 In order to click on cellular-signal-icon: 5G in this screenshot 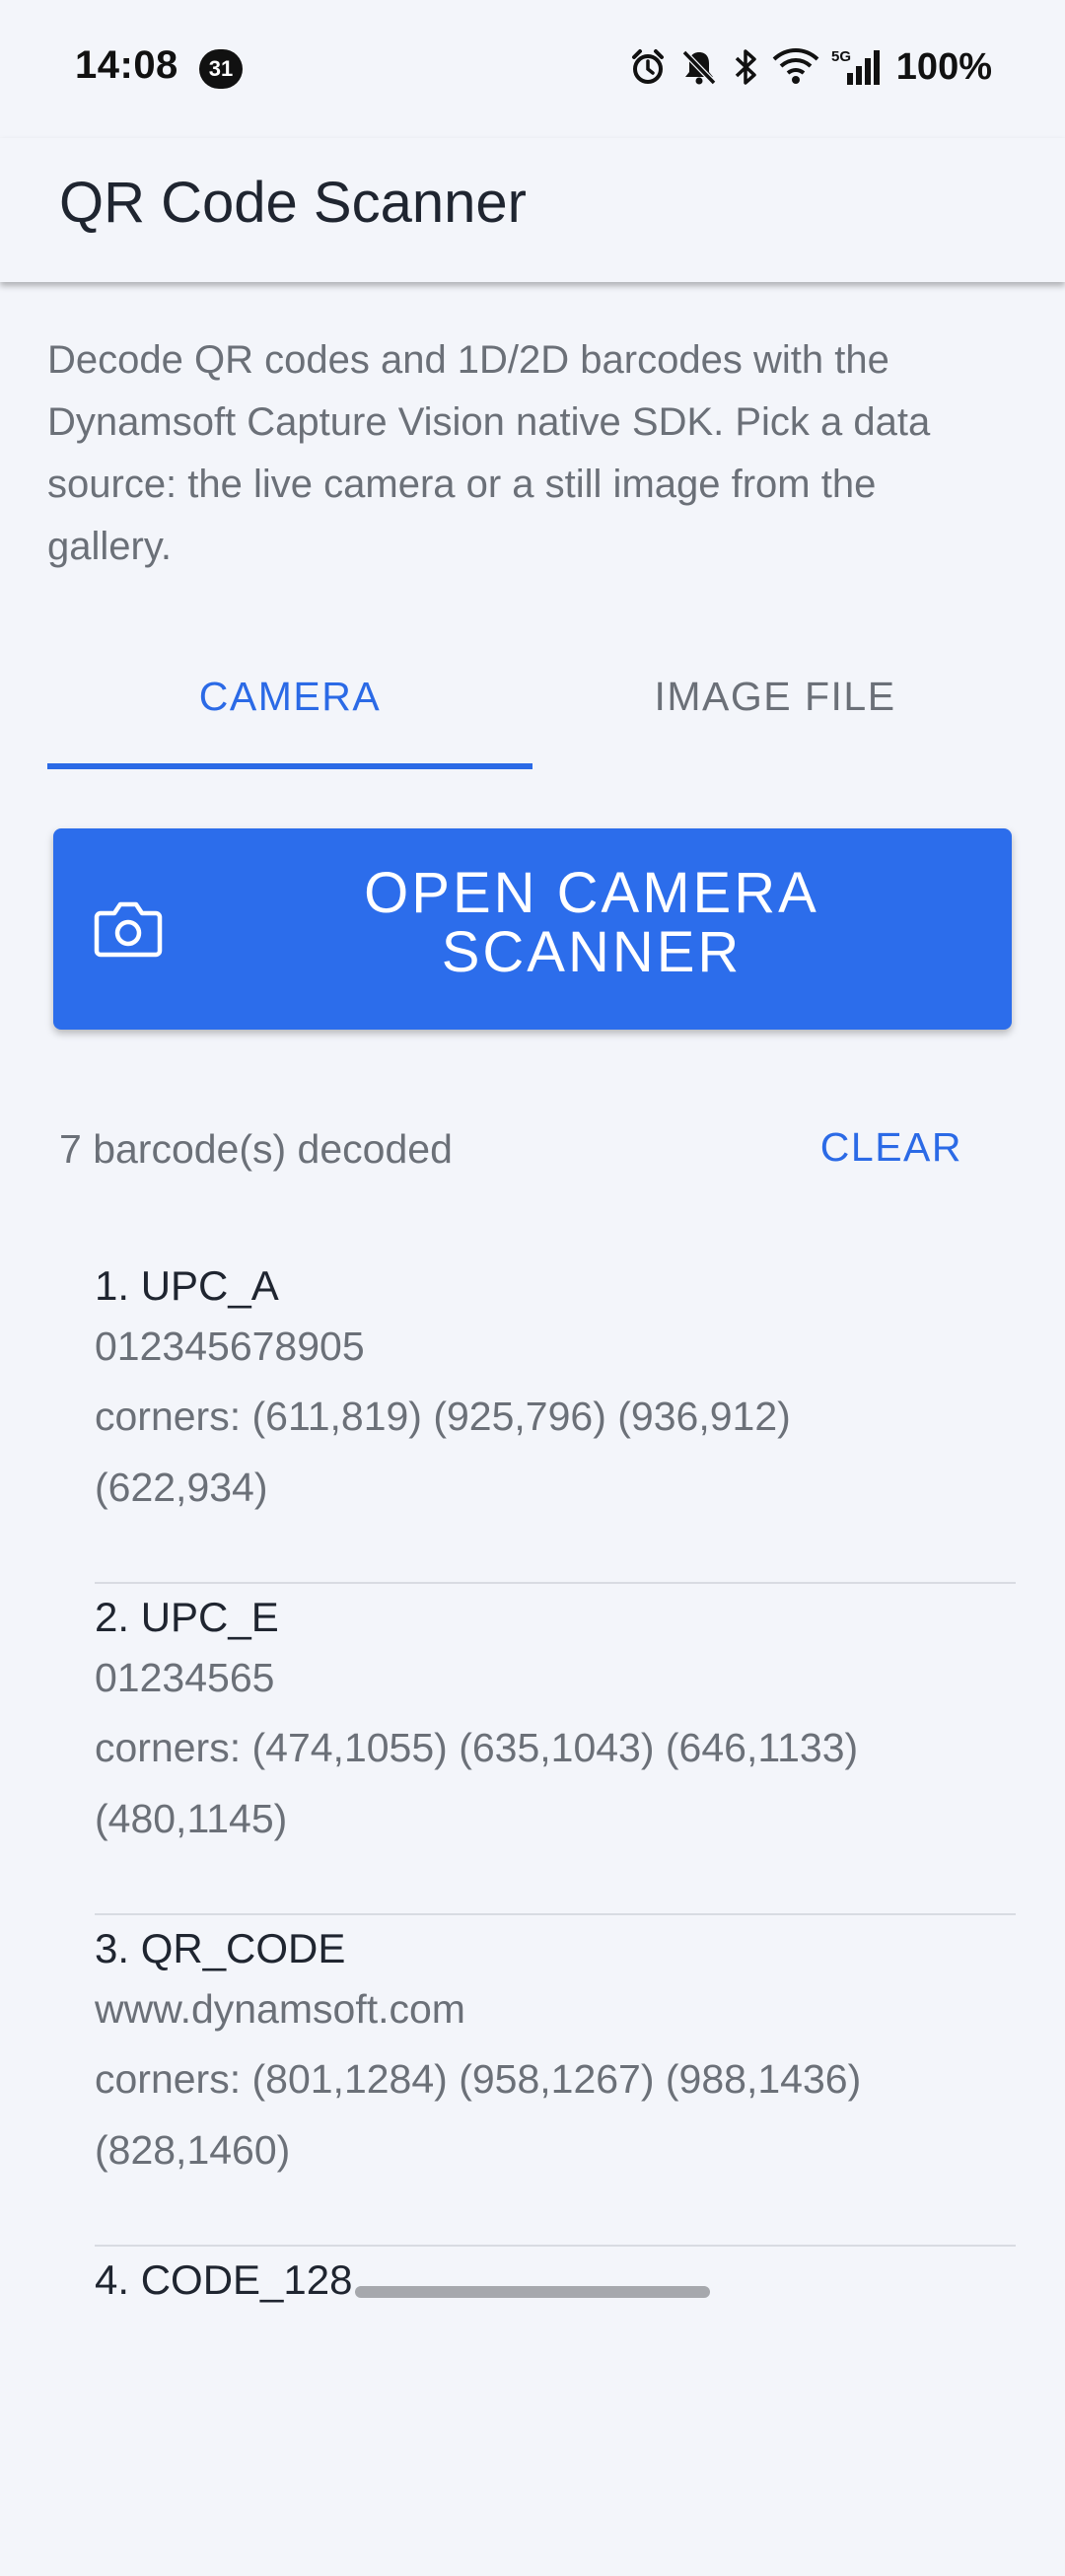, I will do `click(855, 66)`.